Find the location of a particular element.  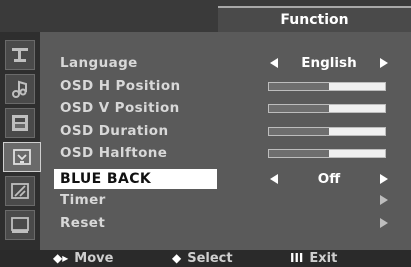

audio-icon is located at coordinates (20, 89).